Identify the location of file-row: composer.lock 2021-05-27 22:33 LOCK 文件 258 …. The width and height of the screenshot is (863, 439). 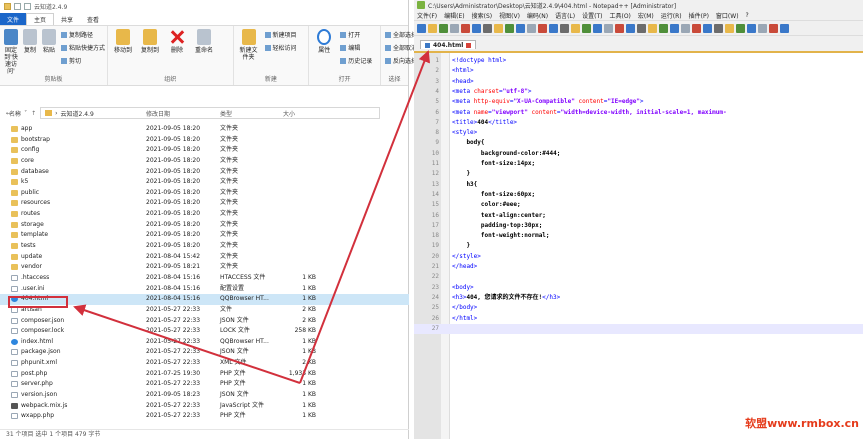
(204, 331).